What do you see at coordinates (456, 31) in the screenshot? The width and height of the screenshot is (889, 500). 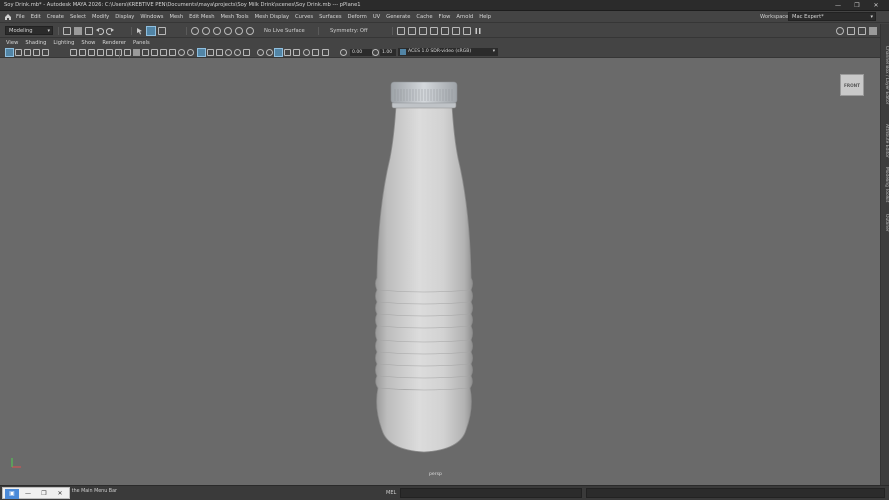 I see `render-setup-icon` at bounding box center [456, 31].